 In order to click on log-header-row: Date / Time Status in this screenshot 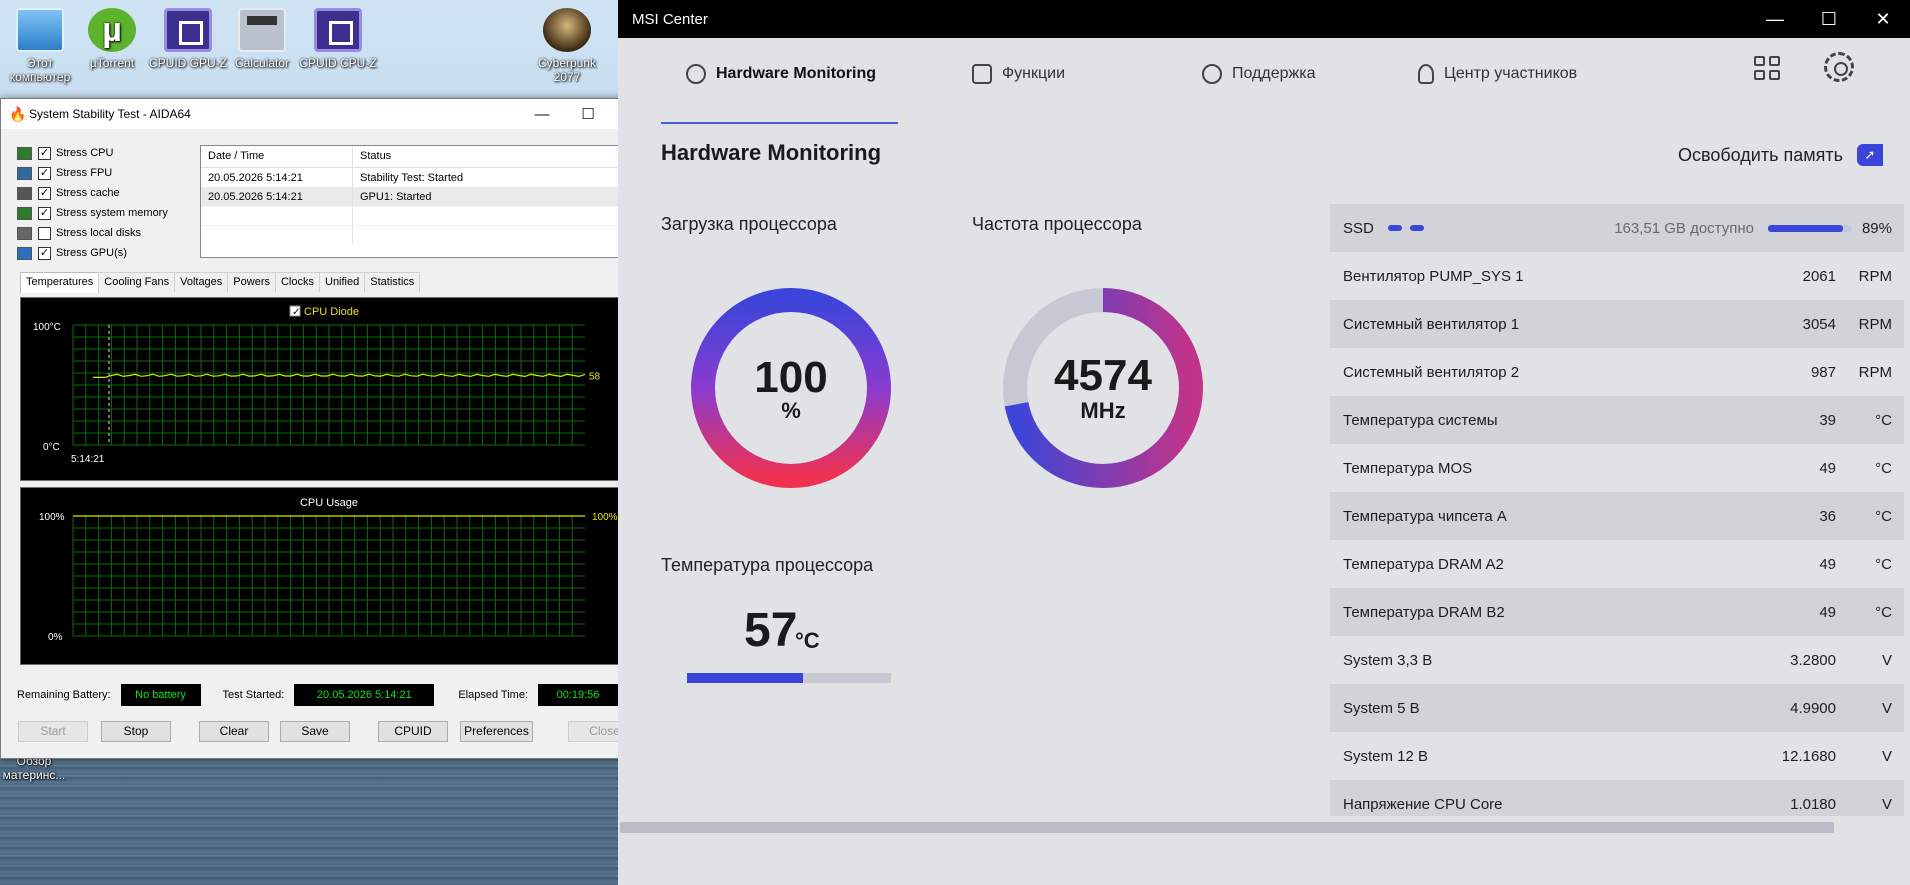, I will do `click(421, 157)`.